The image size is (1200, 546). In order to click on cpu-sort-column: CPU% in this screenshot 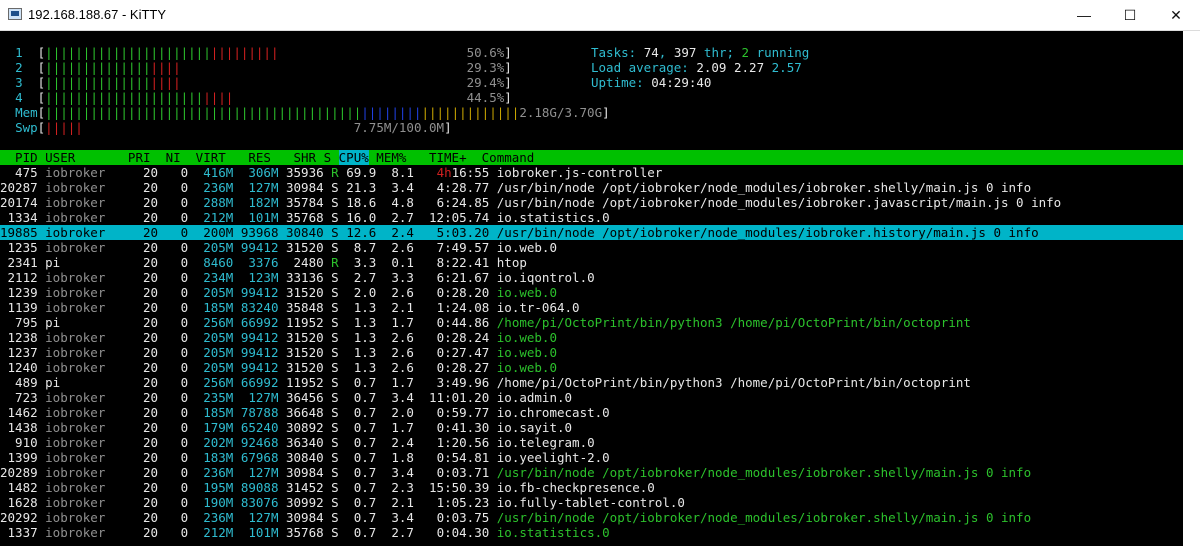, I will do `click(353, 157)`.